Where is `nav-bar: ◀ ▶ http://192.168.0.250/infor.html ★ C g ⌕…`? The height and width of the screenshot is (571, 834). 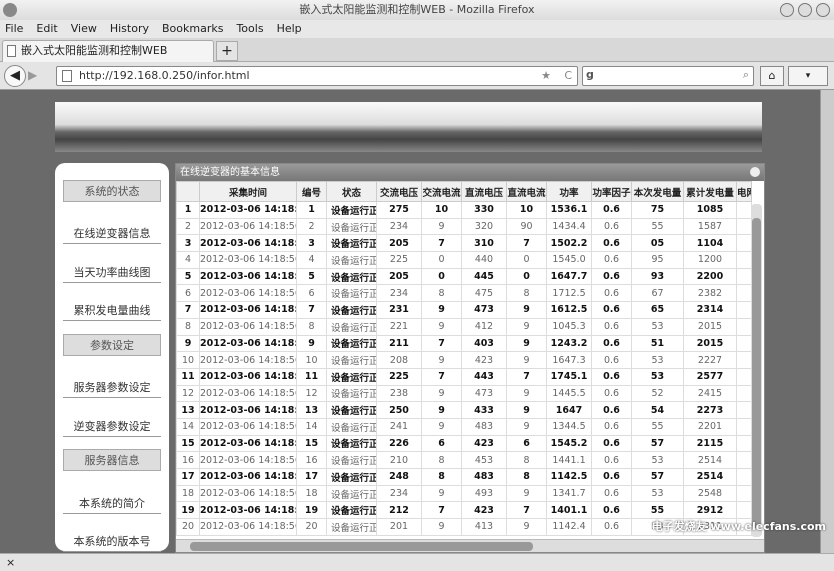 nav-bar: ◀ ▶ http://192.168.0.250/infor.html ★ C g ⌕… is located at coordinates (417, 76).